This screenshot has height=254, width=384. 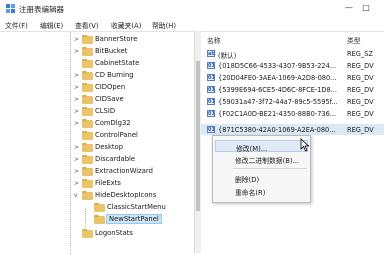 I want to click on tree-item-extractionwizard: > ExtractionWizard, so click(x=97, y=172).